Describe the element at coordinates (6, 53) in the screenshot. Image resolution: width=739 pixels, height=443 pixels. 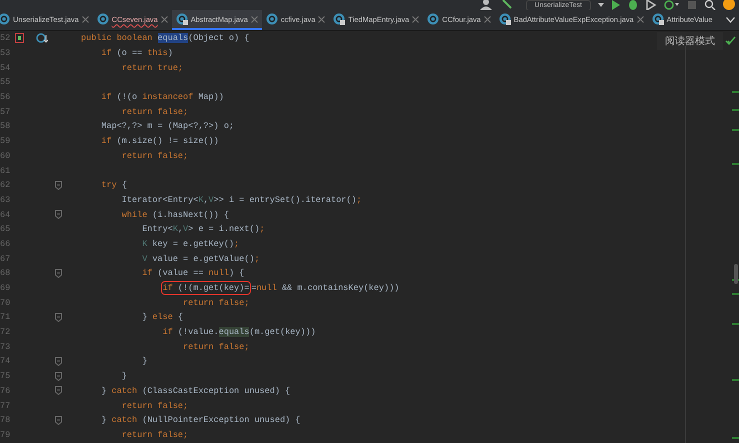
I see `line-number: 53` at that location.